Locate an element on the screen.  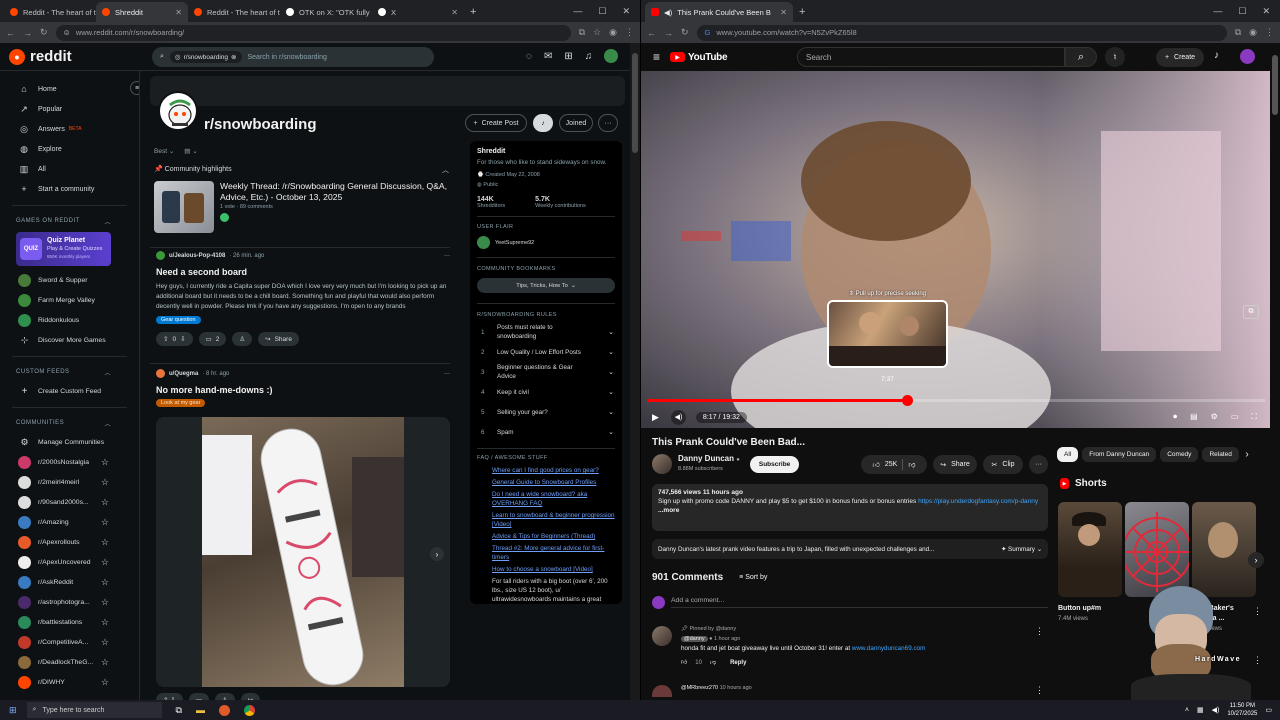
file-explorer-icon: ▬ is located at coordinates (200, 710).